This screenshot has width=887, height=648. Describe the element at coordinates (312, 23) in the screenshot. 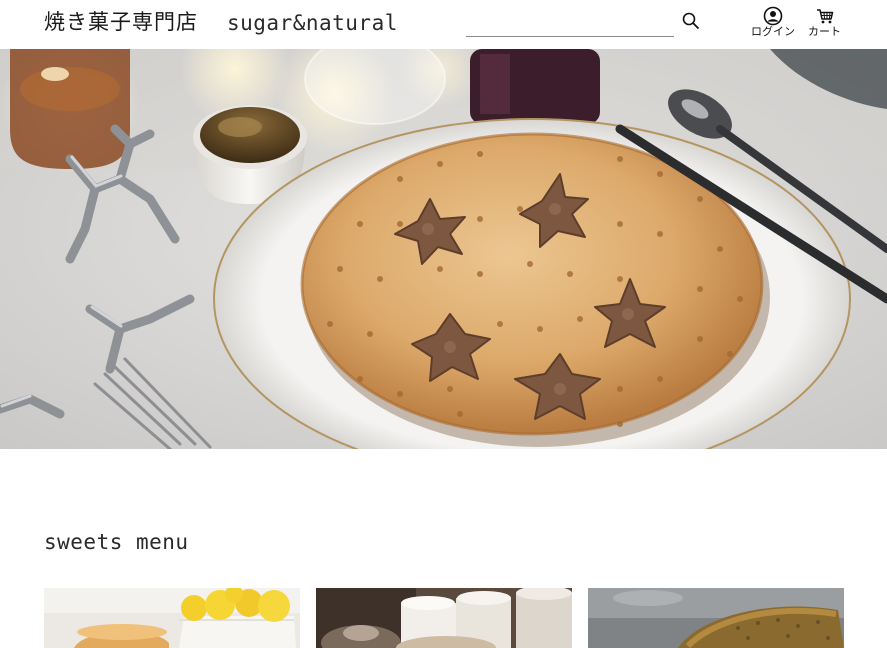

I see `brand-logo-en: sugar&natural` at that location.